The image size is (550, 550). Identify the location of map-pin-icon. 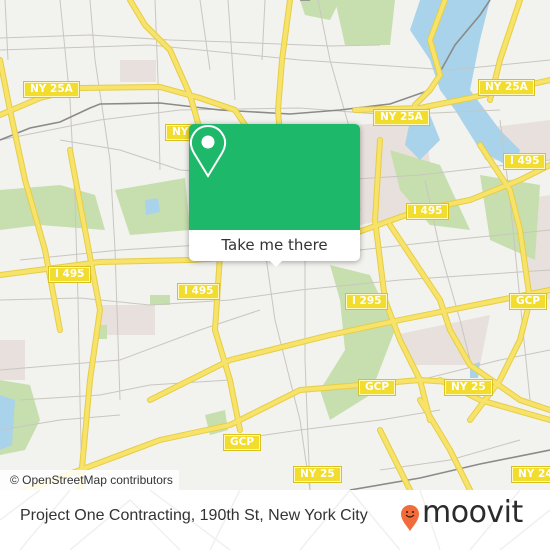
(208, 151).